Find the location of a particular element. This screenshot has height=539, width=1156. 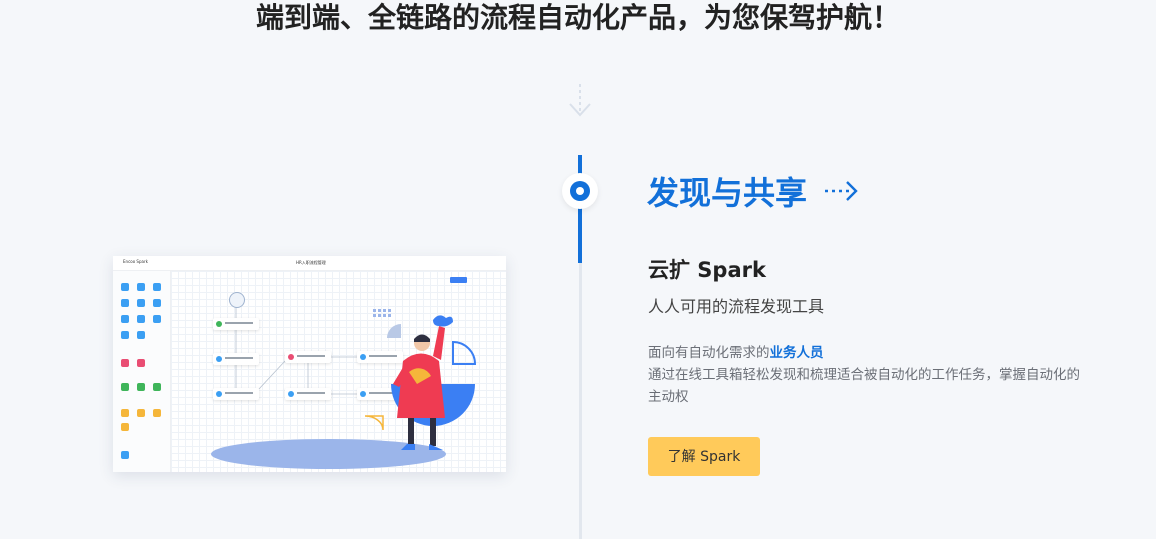

timeline-node is located at coordinates (580, 191).